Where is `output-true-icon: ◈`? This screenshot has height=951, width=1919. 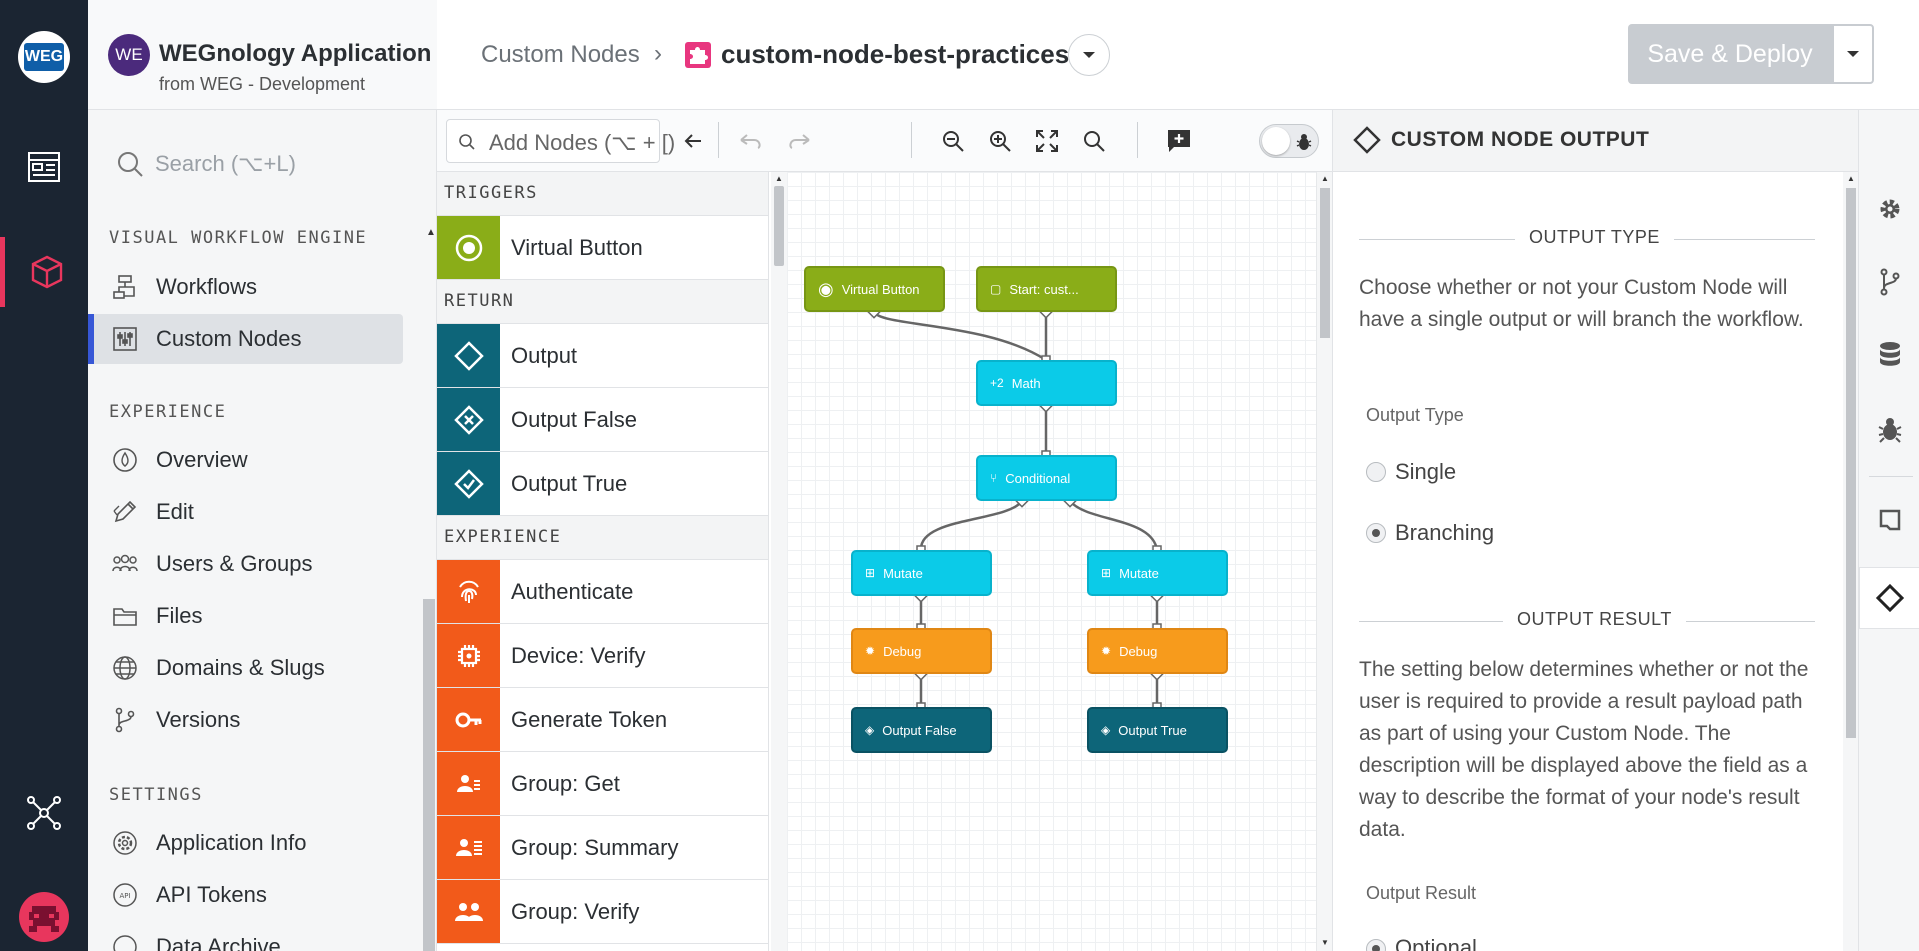
output-true-icon: ◈ is located at coordinates (1106, 730).